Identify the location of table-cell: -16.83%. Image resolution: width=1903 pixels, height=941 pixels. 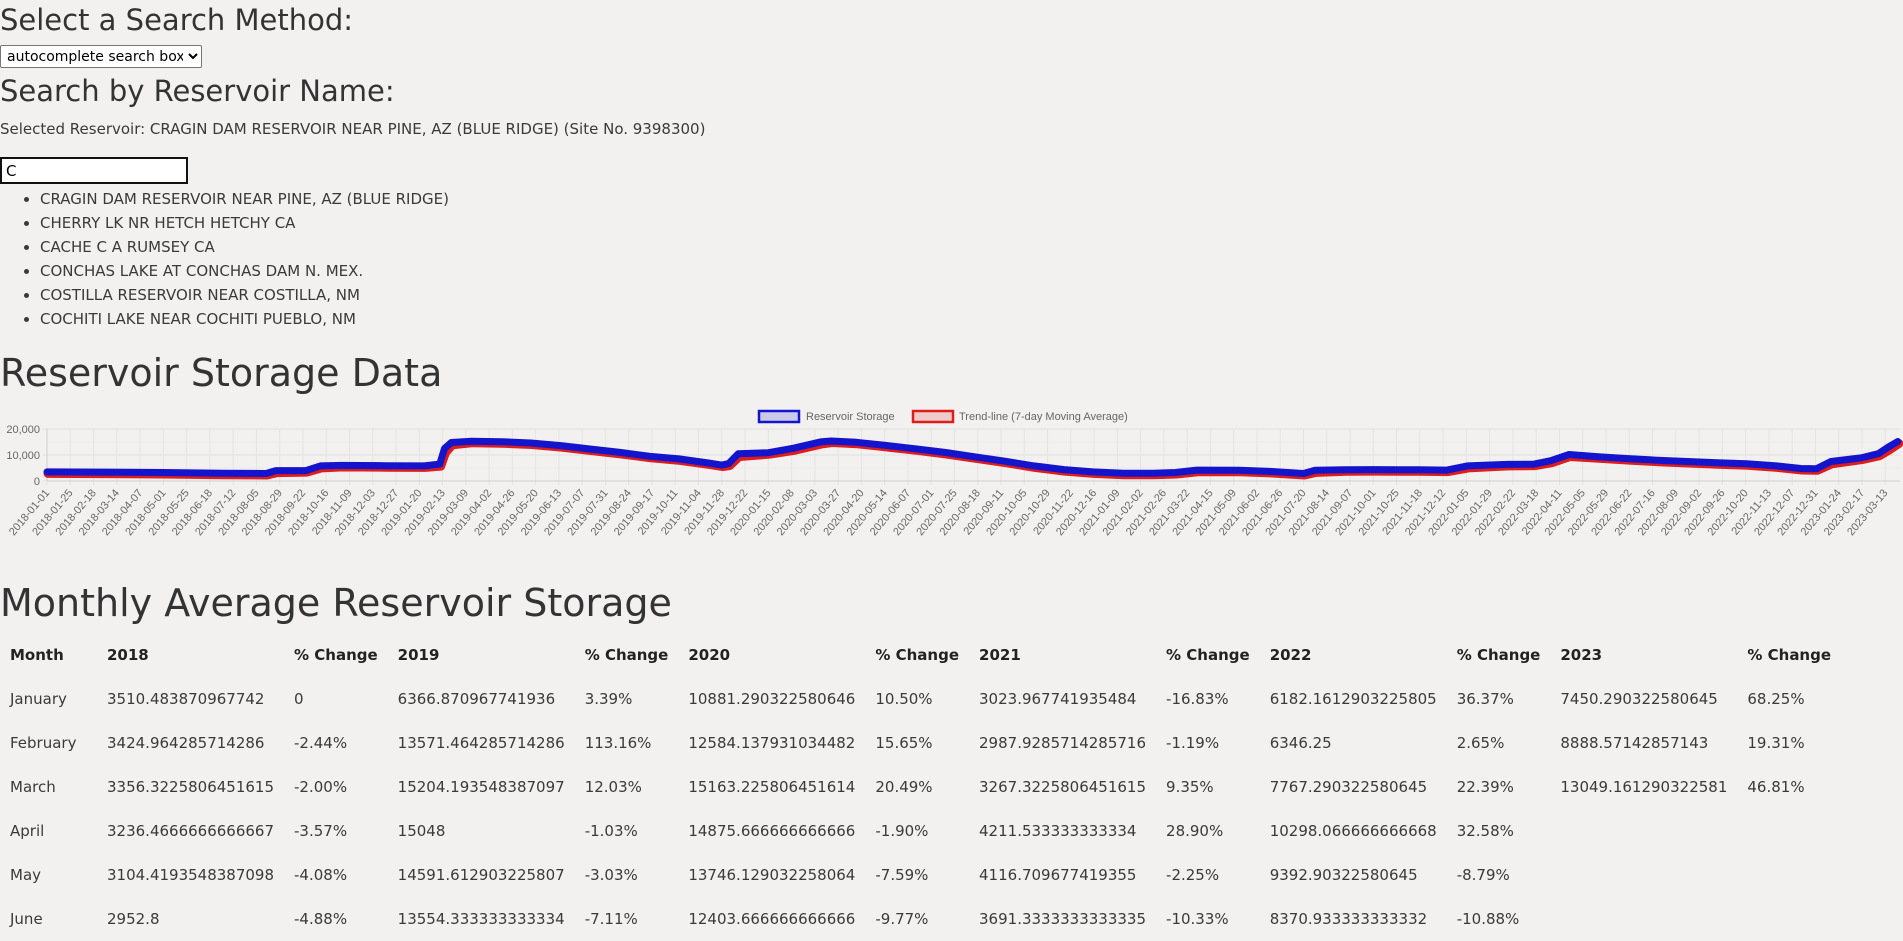
(1197, 699).